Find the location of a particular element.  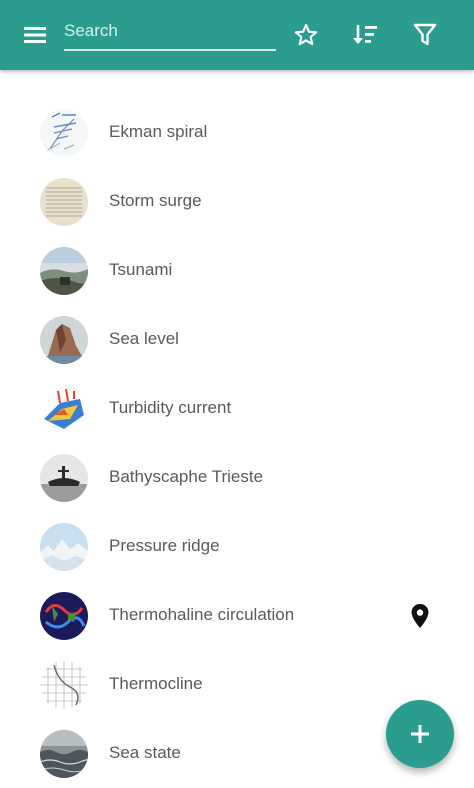

list-item-turbidity-current: Turbidity current is located at coordinates (237, 408).